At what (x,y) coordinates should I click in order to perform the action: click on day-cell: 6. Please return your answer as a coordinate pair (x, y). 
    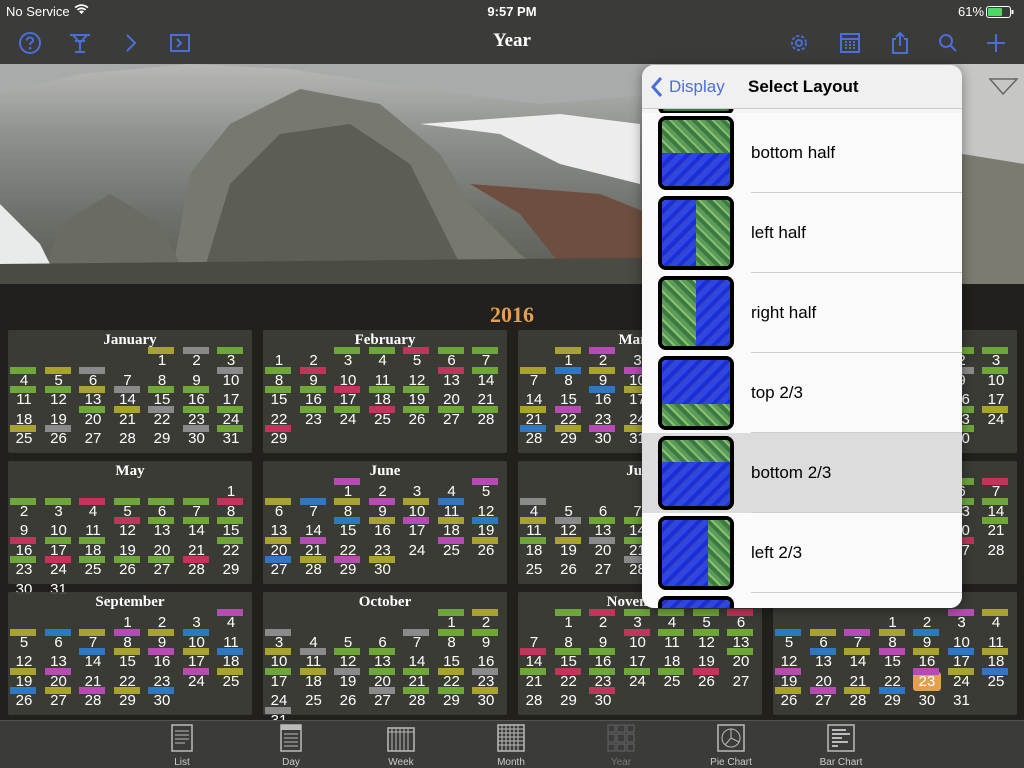
    Looking at the image, I should click on (58, 640).